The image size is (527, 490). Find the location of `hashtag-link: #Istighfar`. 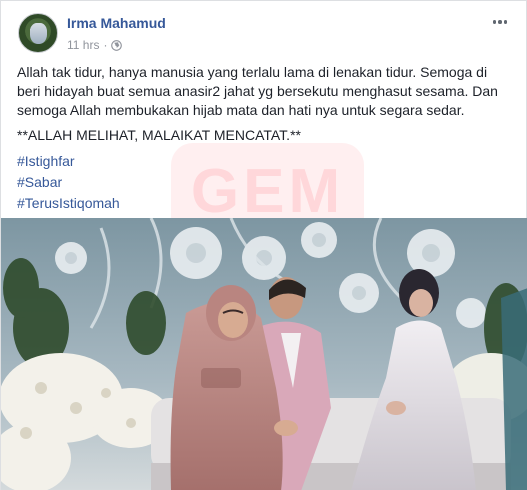

hashtag-link: #Istighfar is located at coordinates (68, 161).